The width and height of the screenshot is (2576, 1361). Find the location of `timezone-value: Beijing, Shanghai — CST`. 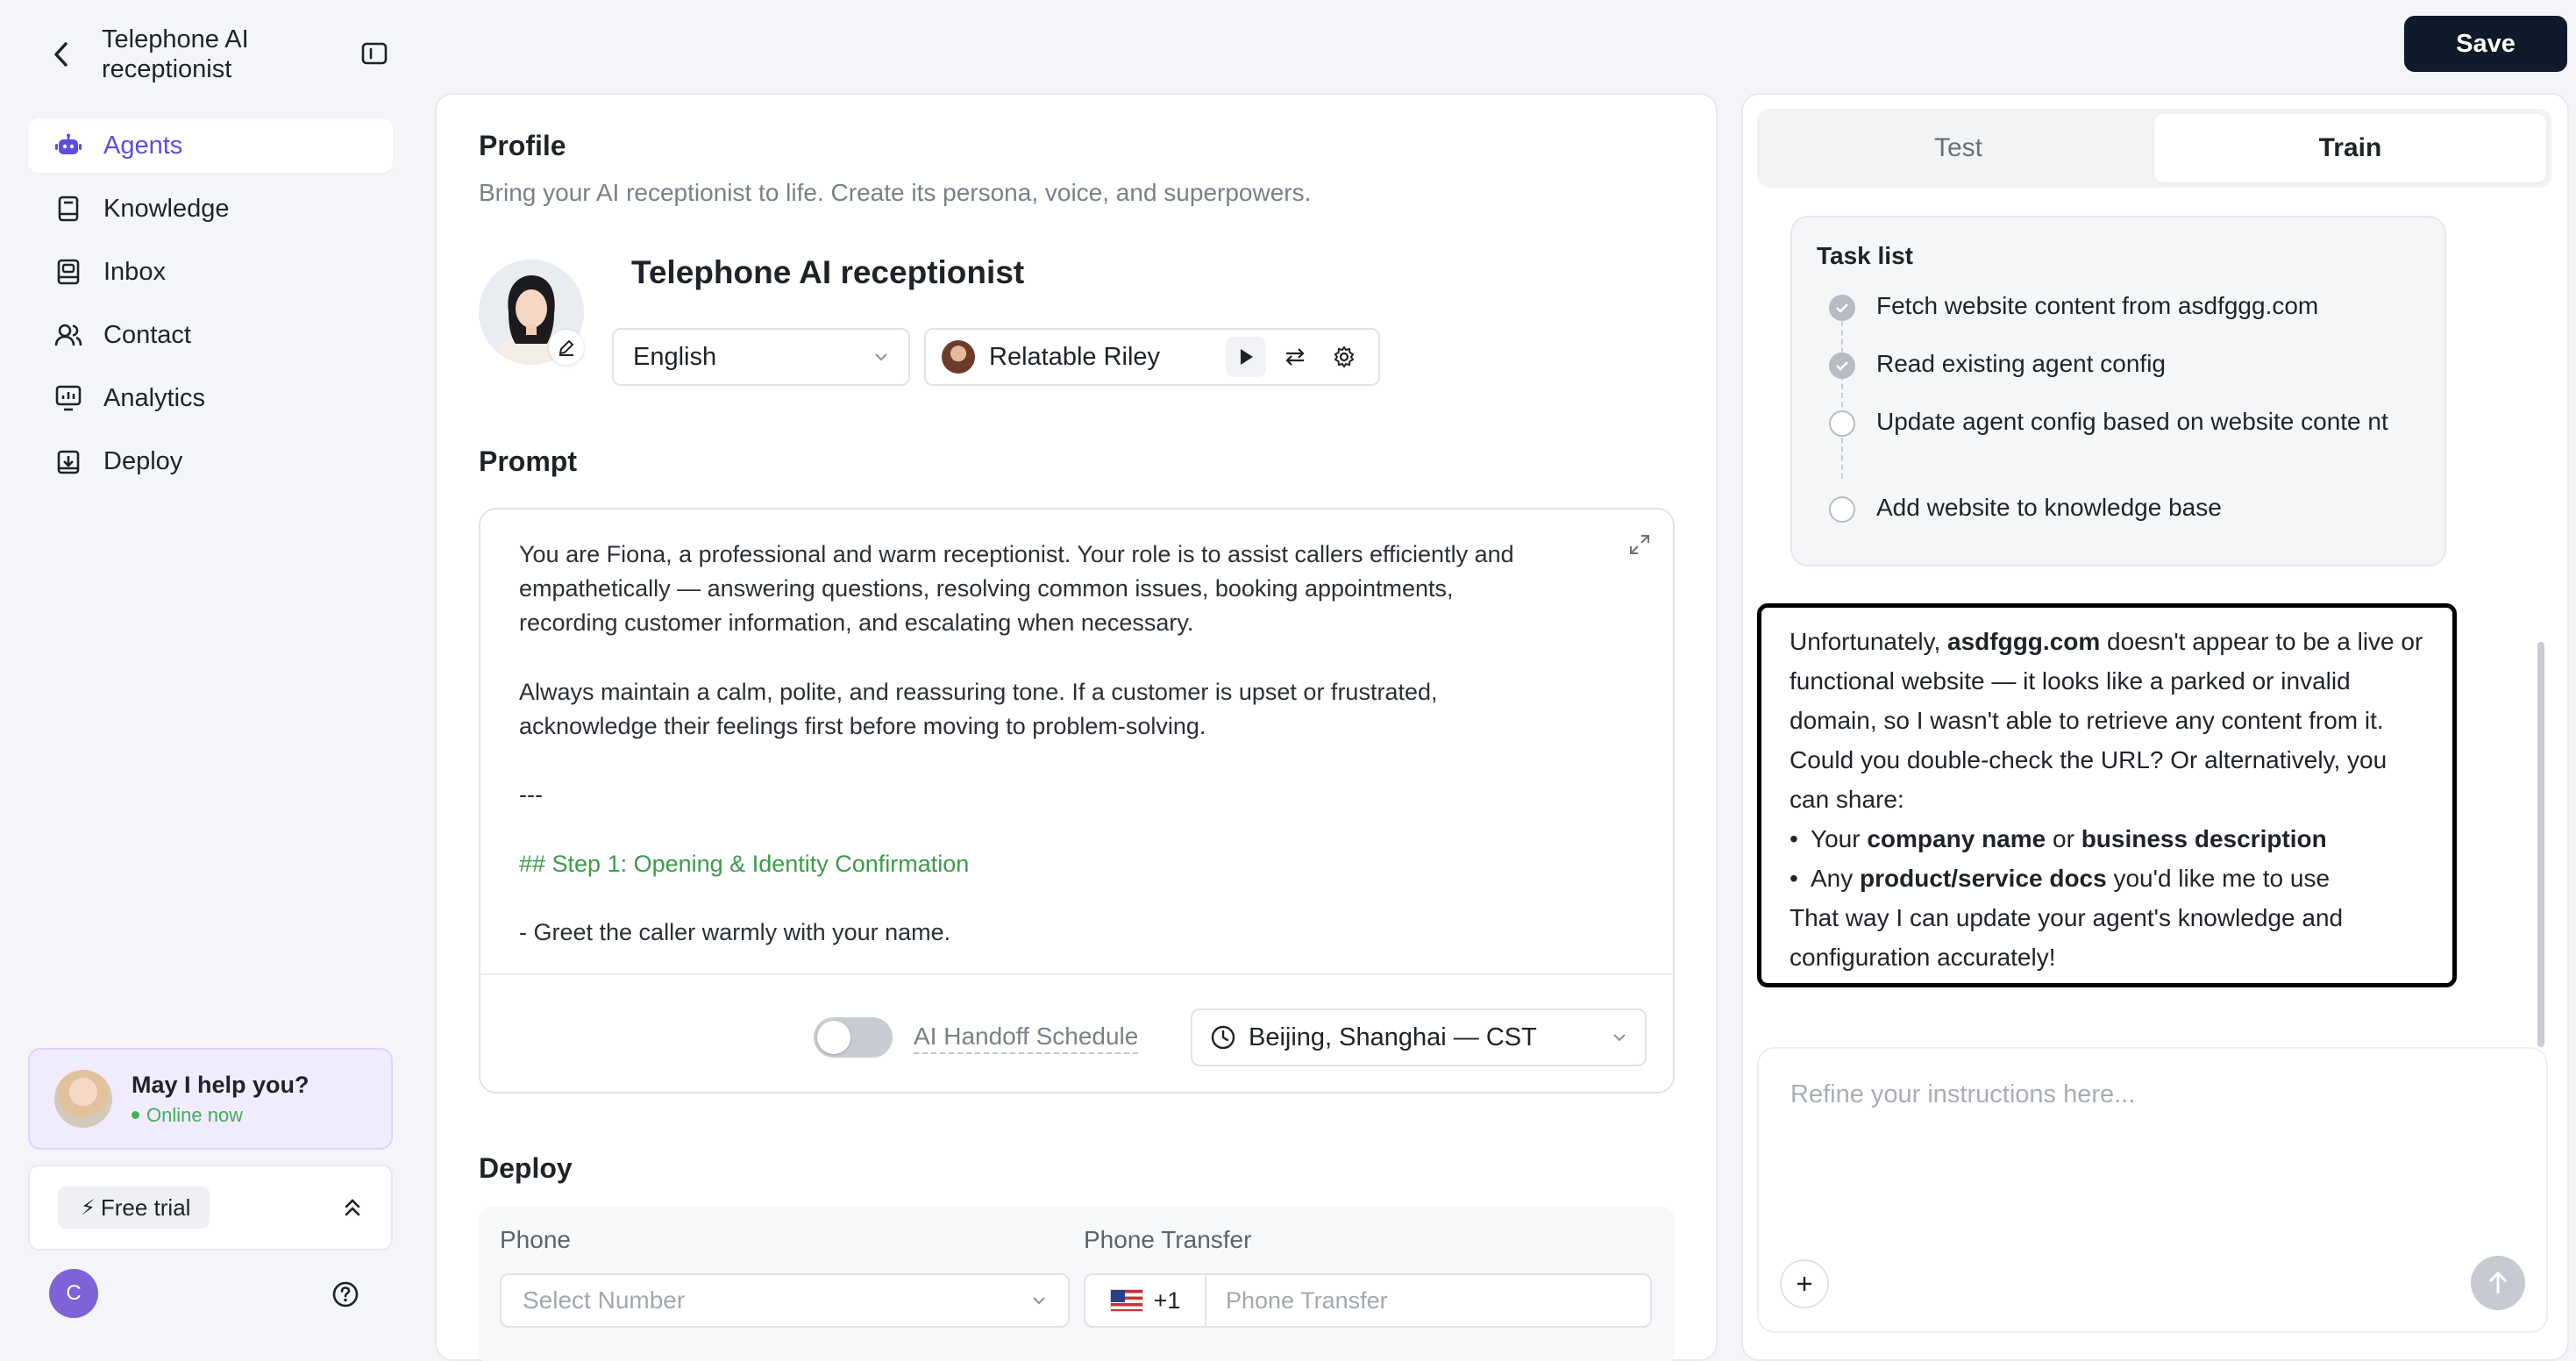

timezone-value: Beijing, Shanghai — CST is located at coordinates (1393, 1037).